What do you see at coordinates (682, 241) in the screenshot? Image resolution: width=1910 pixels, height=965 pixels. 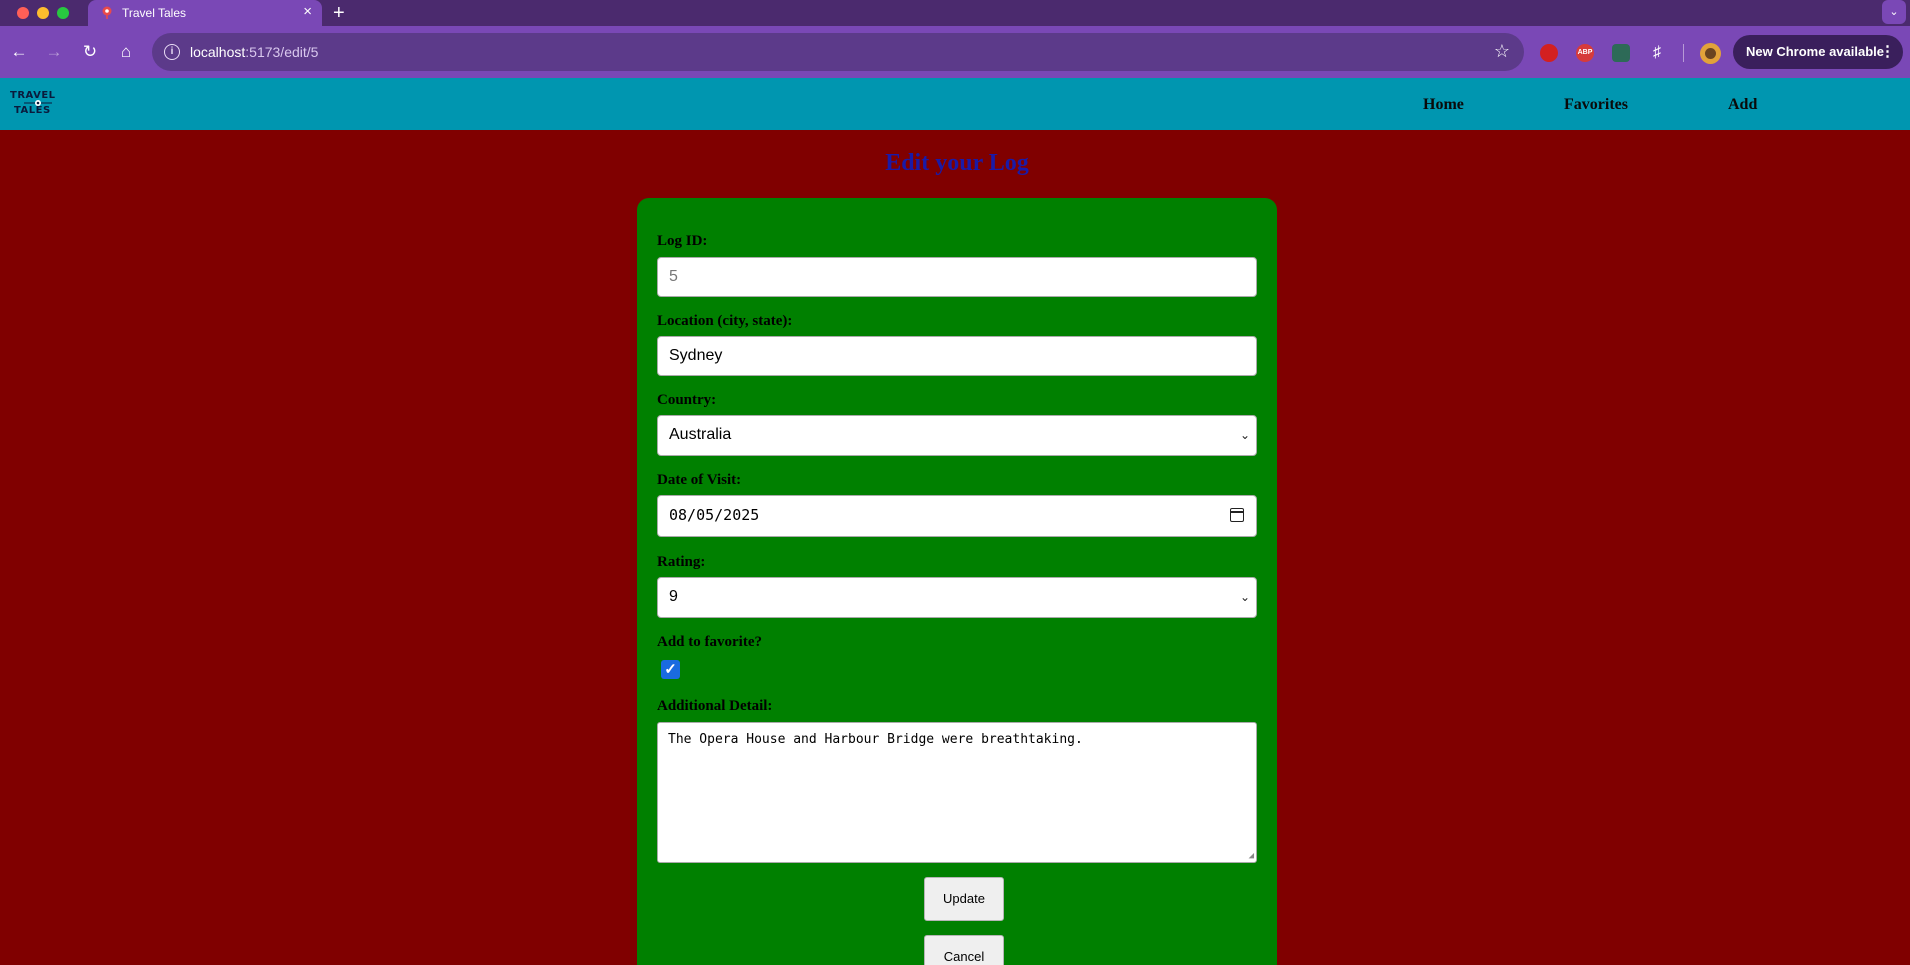 I see `log-id-label: Log ID:` at bounding box center [682, 241].